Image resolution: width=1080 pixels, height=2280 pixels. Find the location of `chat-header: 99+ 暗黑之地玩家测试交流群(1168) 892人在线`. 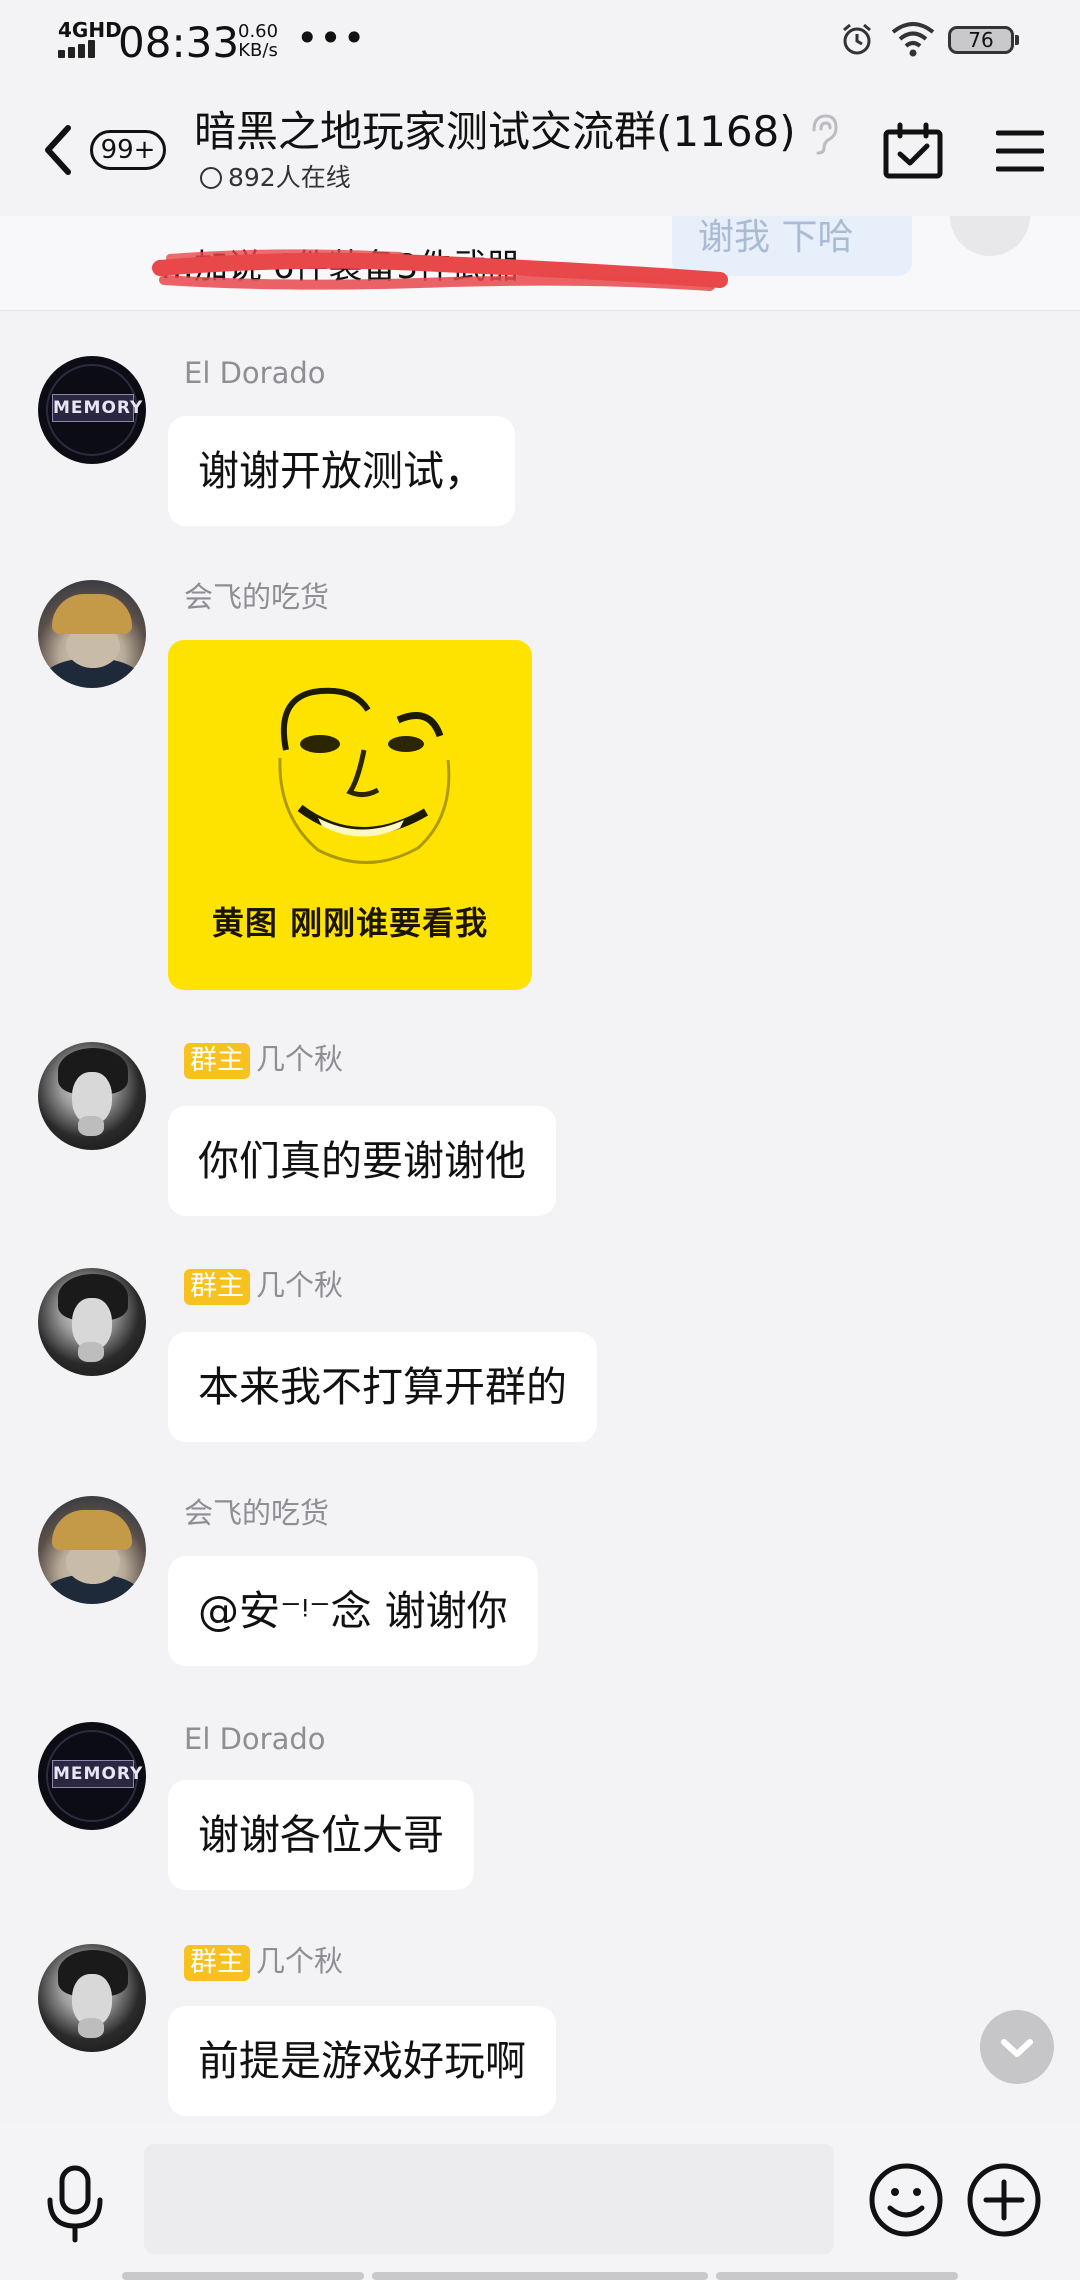

chat-header: 99+ 暗黑之地玩家测试交流群(1168) 892人在线 is located at coordinates (540, 151).